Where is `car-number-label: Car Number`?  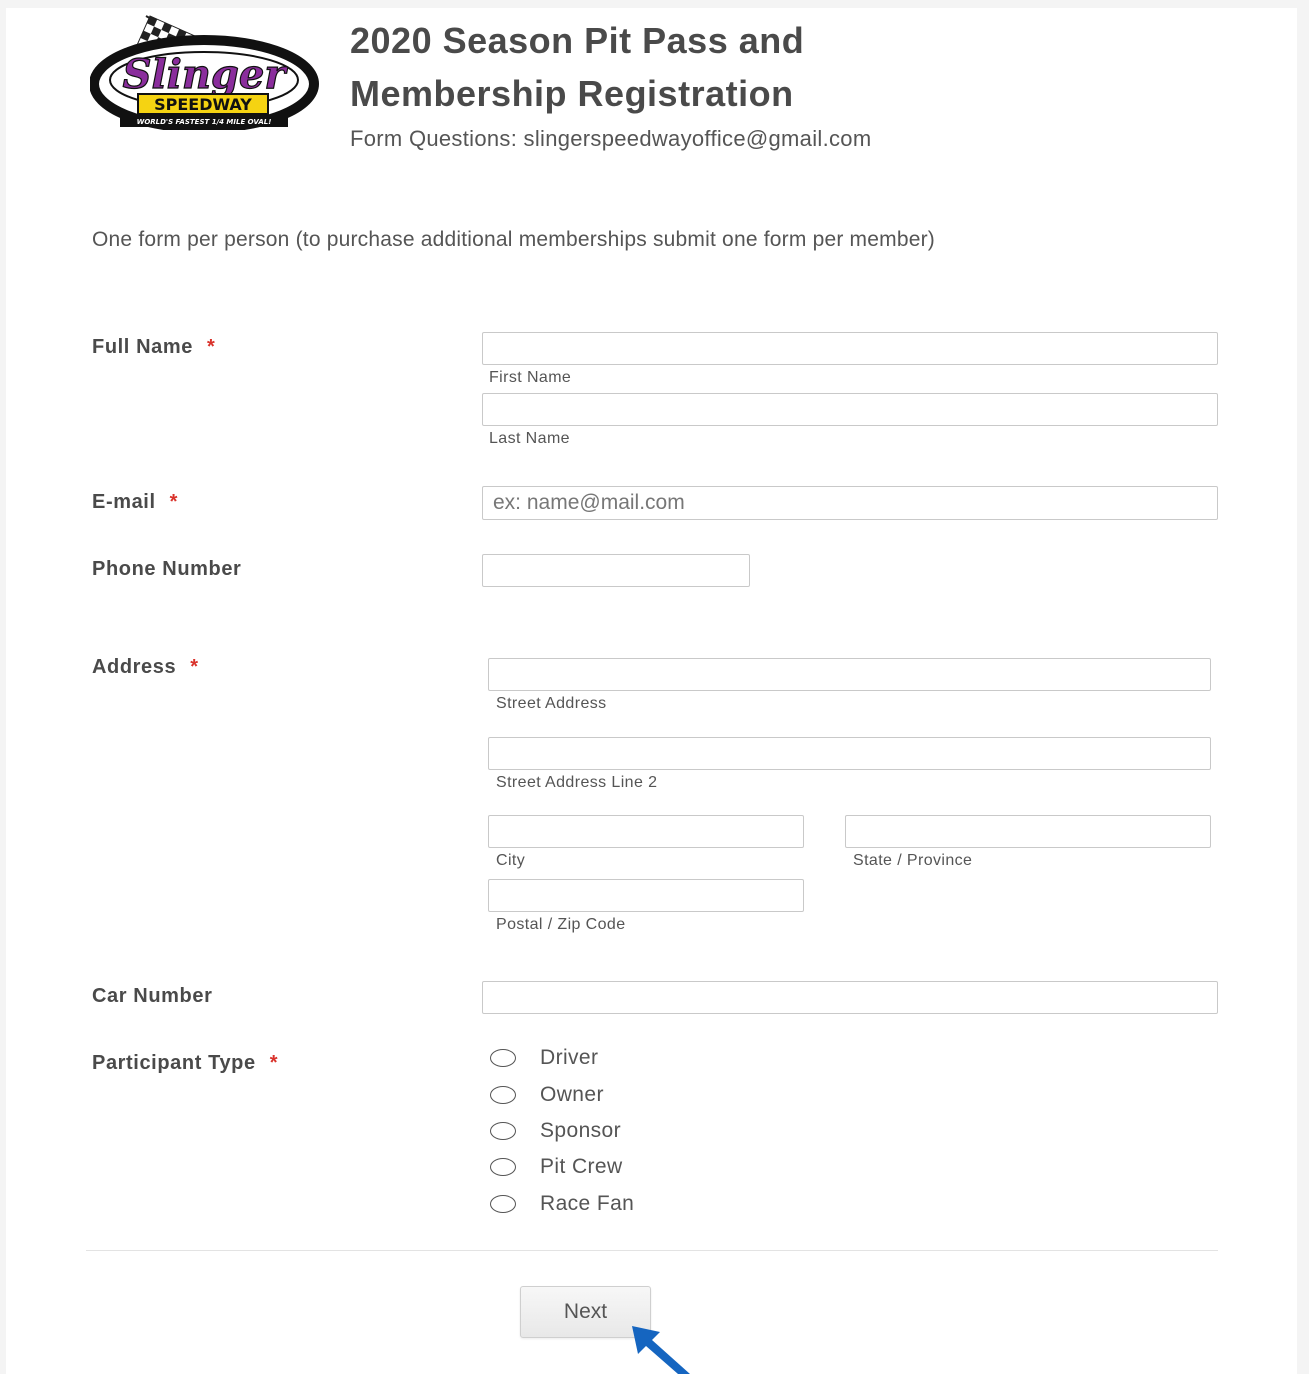
car-number-label: Car Number is located at coordinates (152, 996).